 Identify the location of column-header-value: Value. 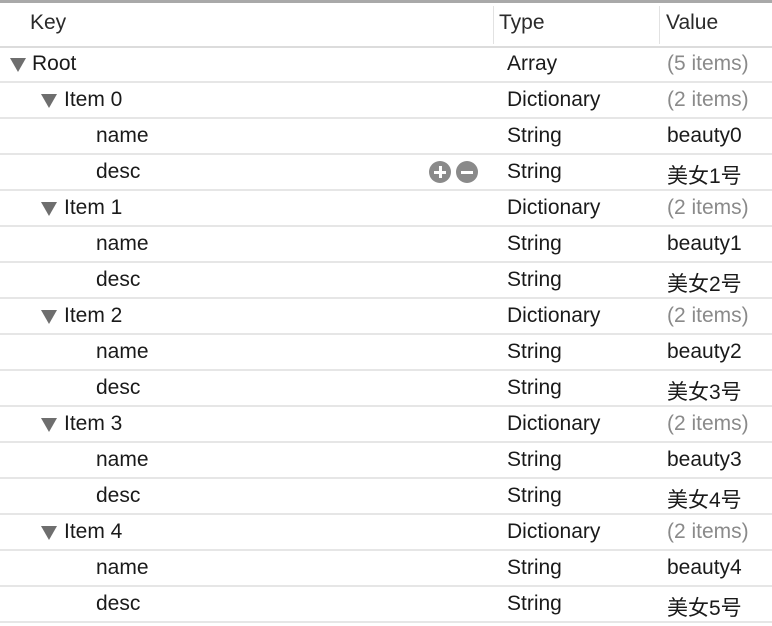
(692, 23).